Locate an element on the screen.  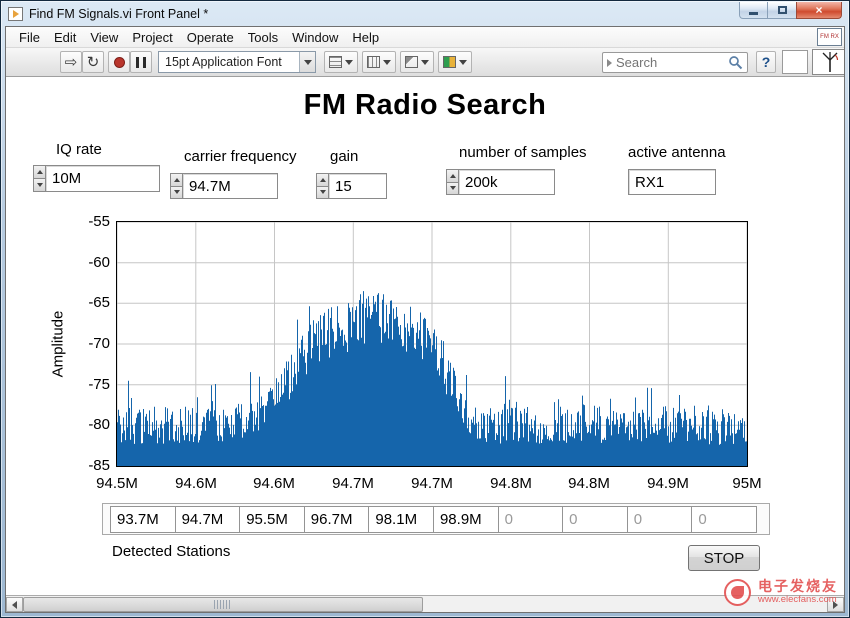
menu-window: Window is located at coordinates (315, 37).